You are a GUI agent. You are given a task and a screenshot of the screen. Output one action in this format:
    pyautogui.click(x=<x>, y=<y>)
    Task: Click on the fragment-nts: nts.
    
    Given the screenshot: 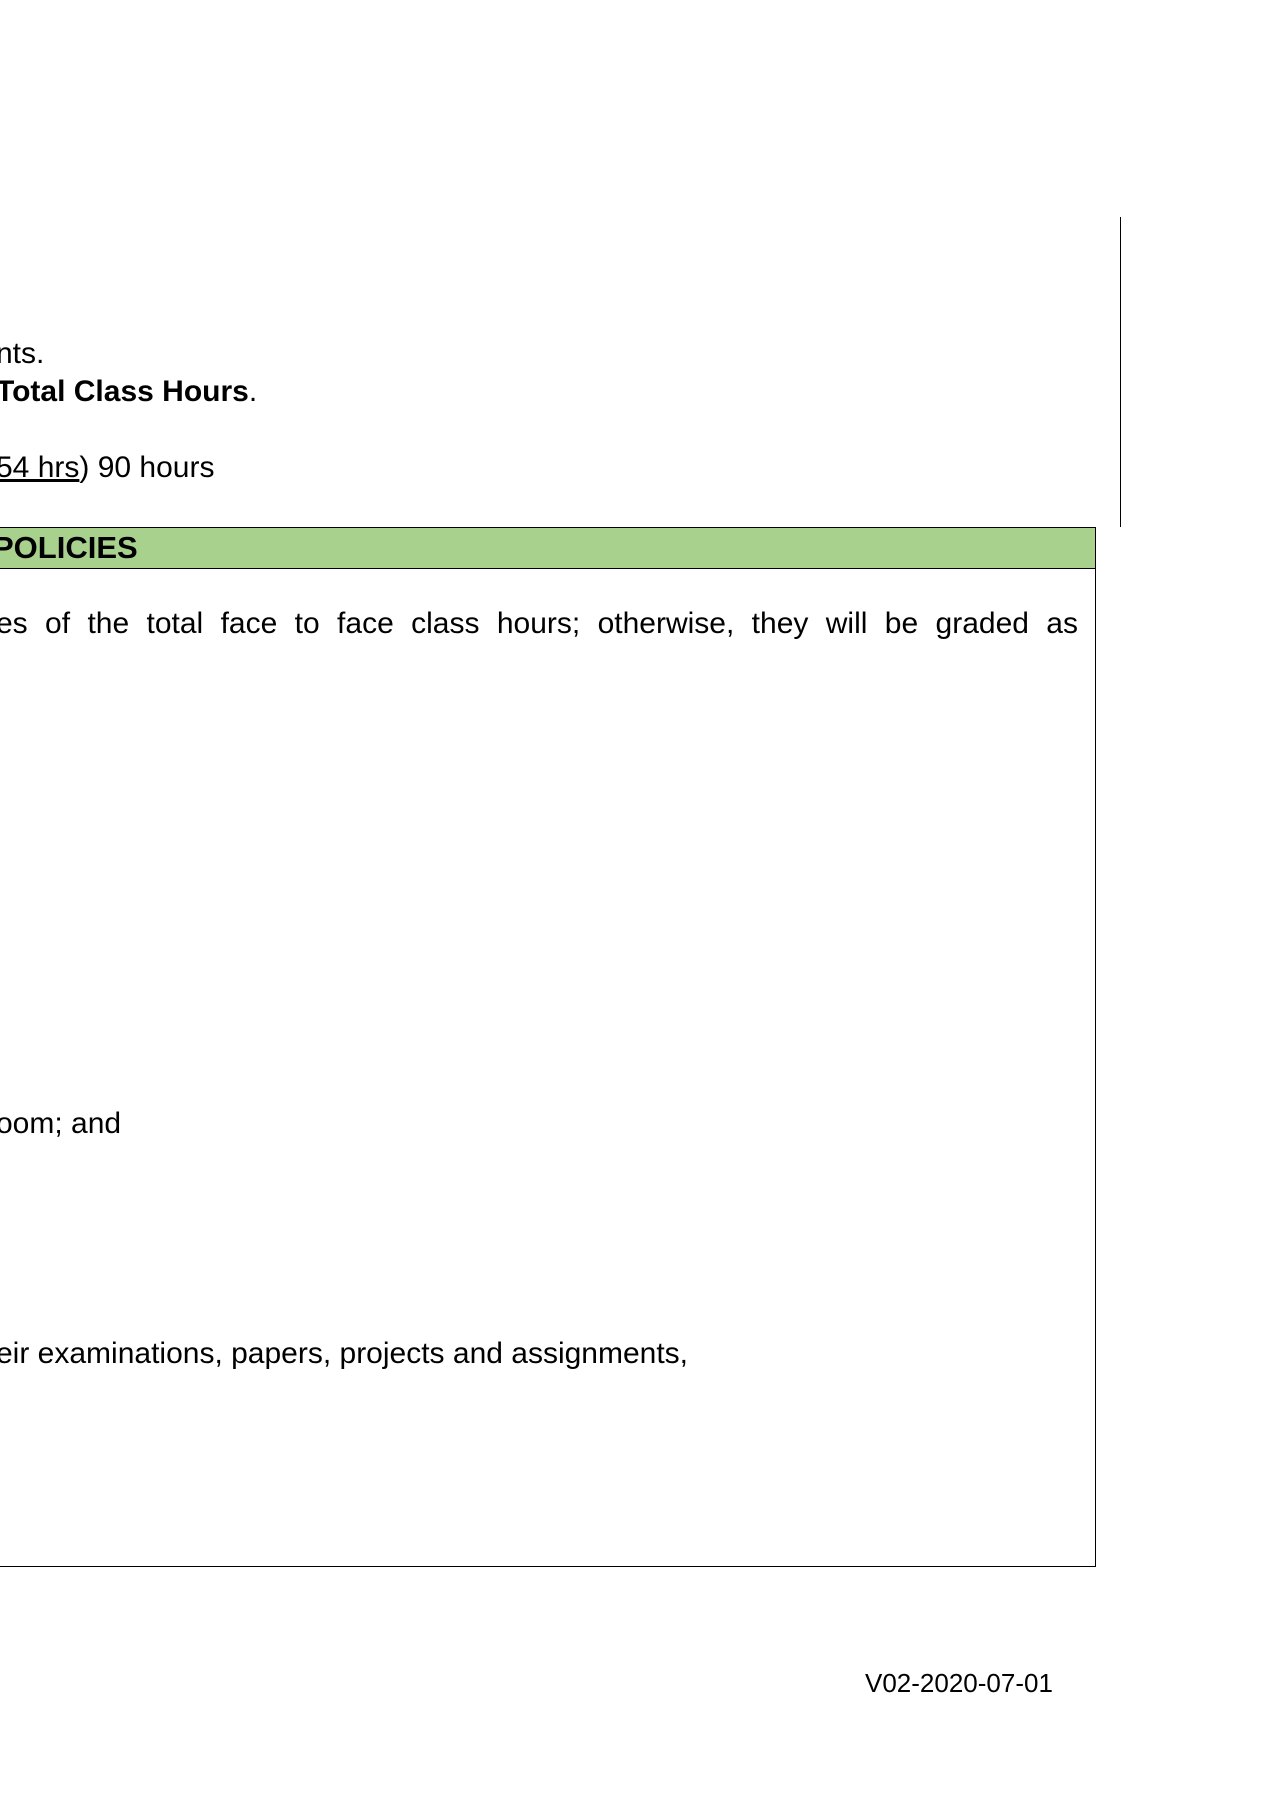 What is the action you would take?
    pyautogui.click(x=22, y=353)
    